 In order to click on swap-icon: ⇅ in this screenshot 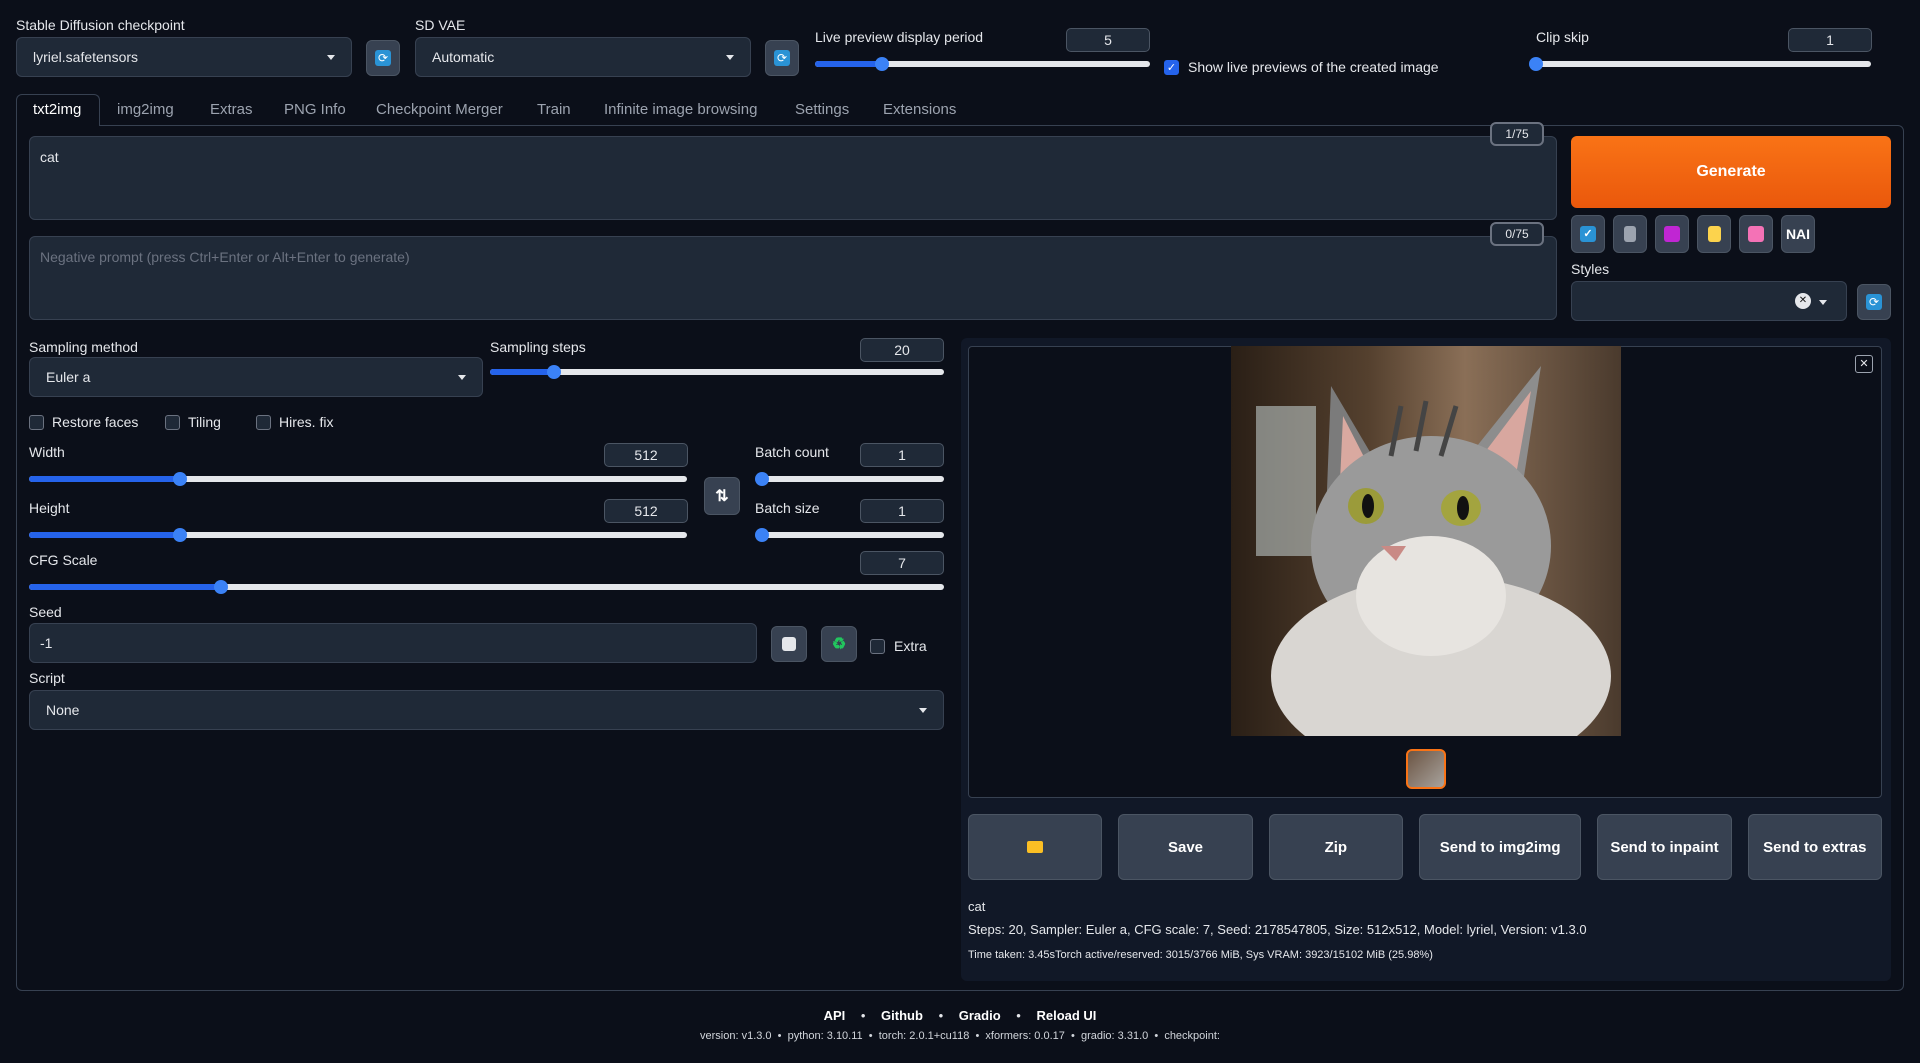, I will do `click(722, 496)`.